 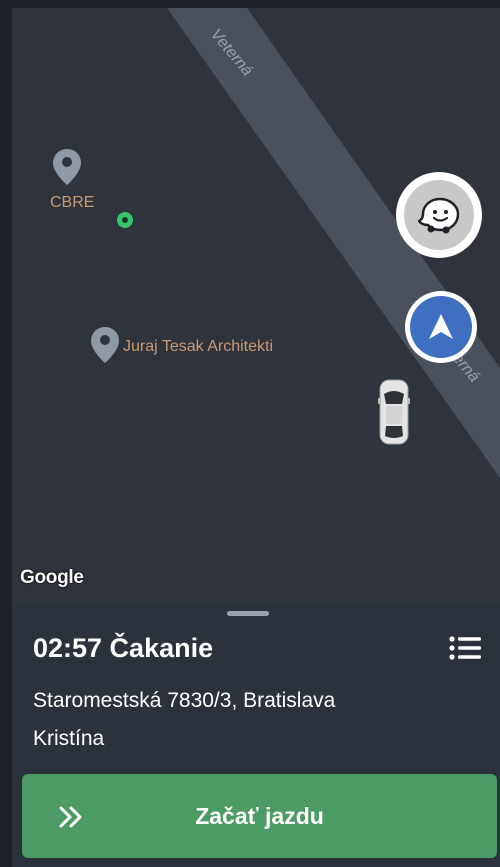 I want to click on navigate-button, so click(x=441, y=327).